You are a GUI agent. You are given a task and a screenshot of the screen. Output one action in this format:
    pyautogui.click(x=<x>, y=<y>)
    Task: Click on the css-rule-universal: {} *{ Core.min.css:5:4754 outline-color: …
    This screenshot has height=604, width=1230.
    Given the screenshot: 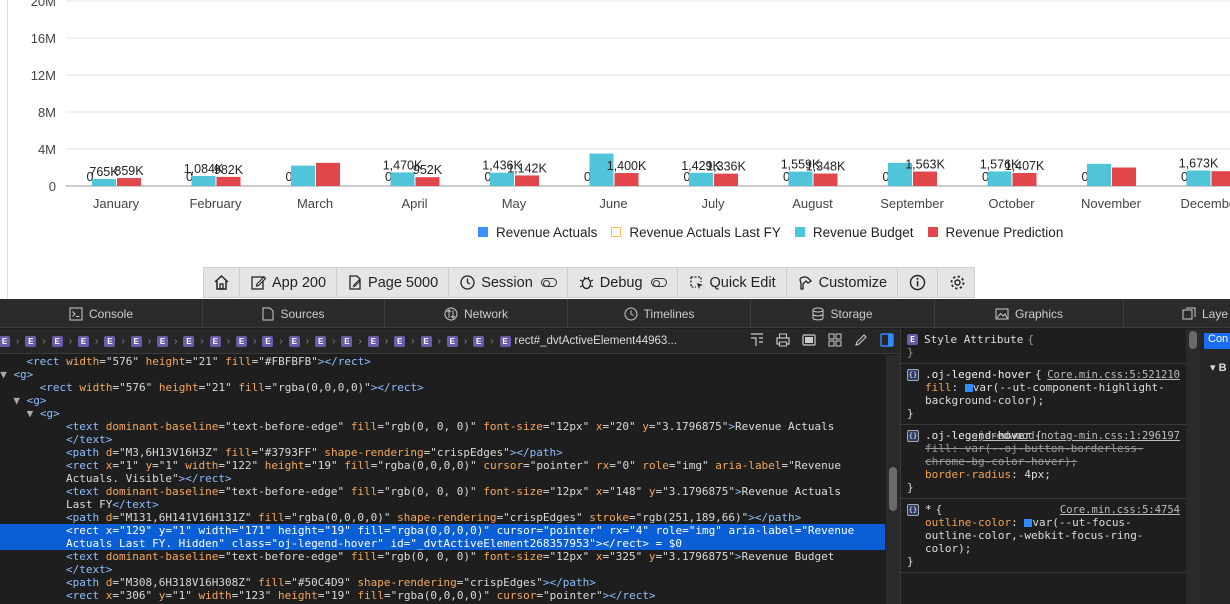 What is the action you would take?
    pyautogui.click(x=1043, y=536)
    